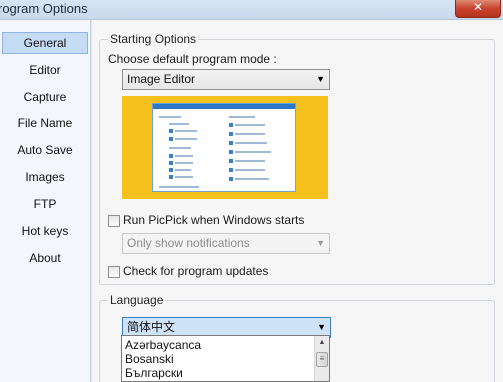  Describe the element at coordinates (114, 272) in the screenshot. I see `check-updates-checkbox` at that location.